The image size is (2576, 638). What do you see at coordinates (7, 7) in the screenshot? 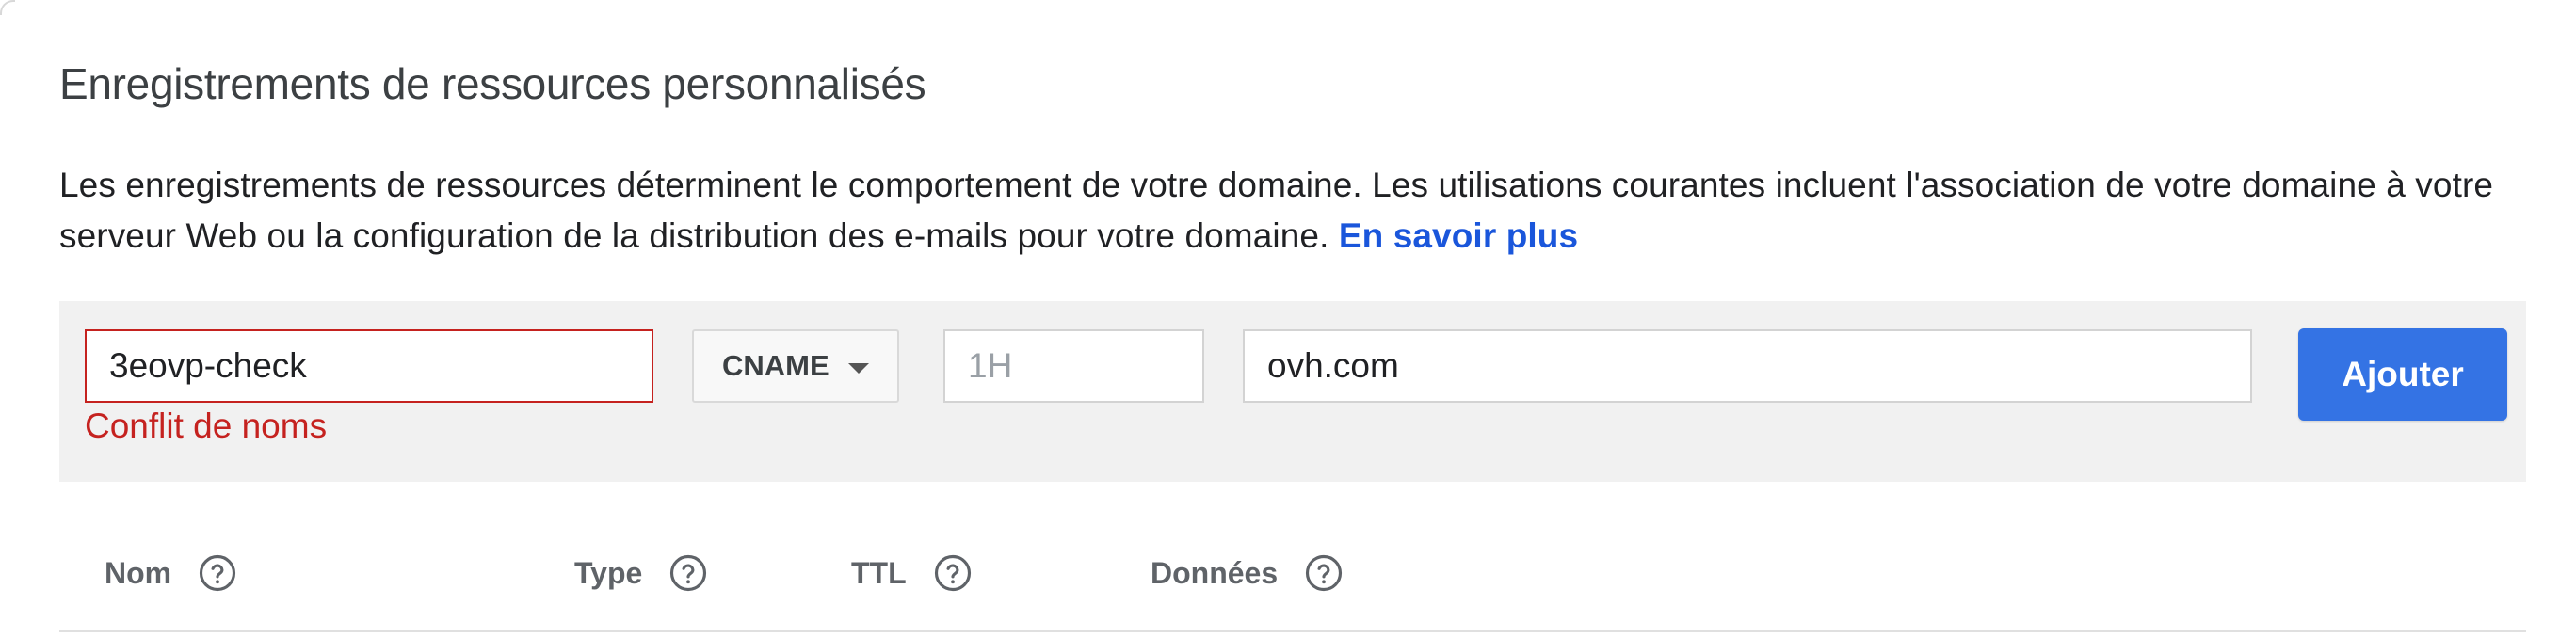
I see `card-corner` at bounding box center [7, 7].